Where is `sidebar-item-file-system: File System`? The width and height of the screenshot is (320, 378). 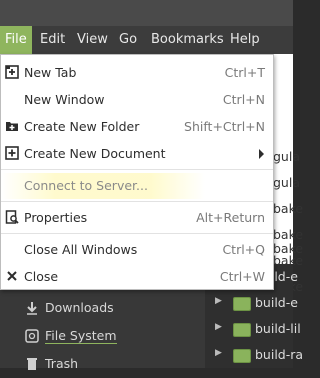
sidebar-item-file-system: File System is located at coordinates (102, 337).